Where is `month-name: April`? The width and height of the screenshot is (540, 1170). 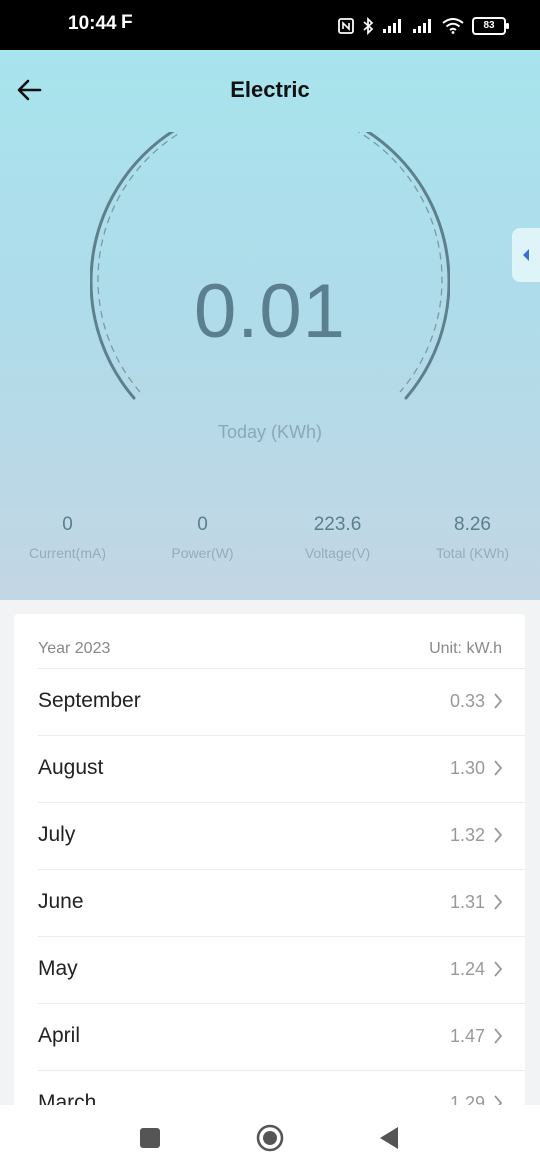
month-name: April is located at coordinates (59, 1035).